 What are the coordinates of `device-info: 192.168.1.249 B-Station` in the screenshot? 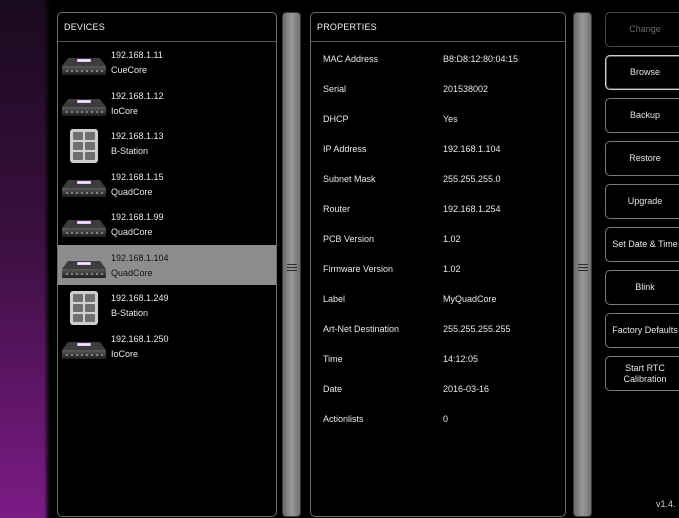 It's located at (140, 306).